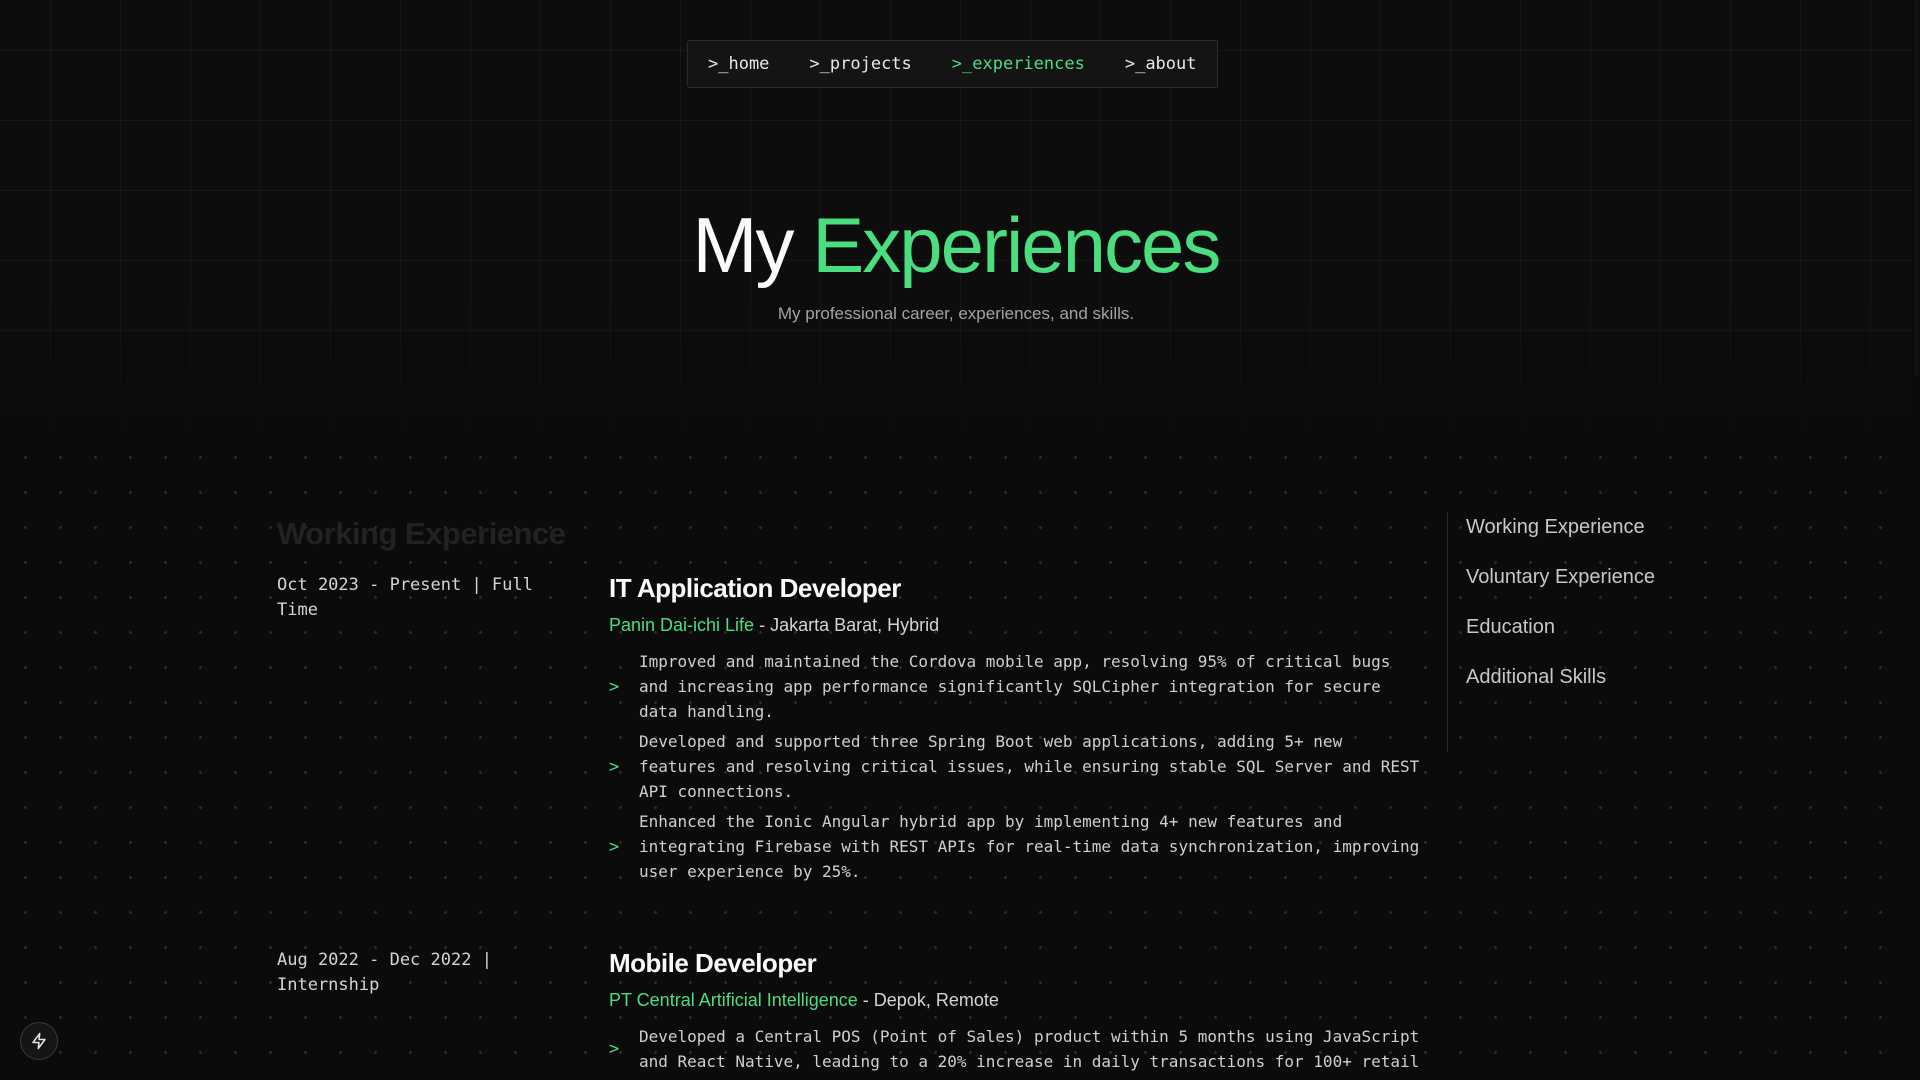 Image resolution: width=1920 pixels, height=1080 pixels. I want to click on experience-location: - Depok, Remote, so click(928, 1000).